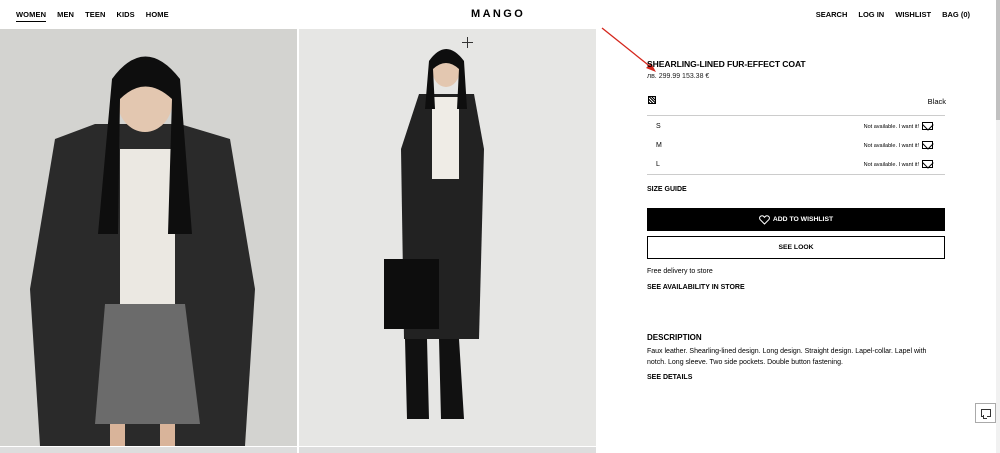 This screenshot has width=1000, height=453. I want to click on plus-icon, so click(467, 42).